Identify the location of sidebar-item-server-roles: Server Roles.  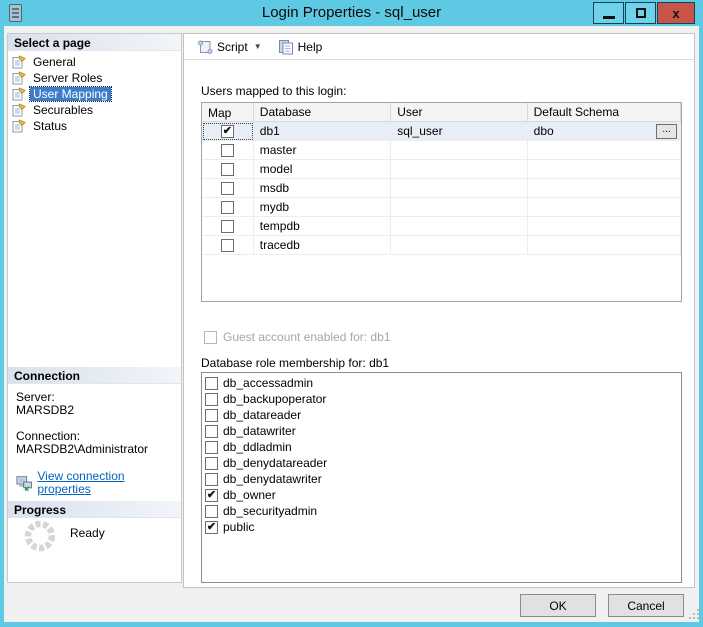
(94, 78).